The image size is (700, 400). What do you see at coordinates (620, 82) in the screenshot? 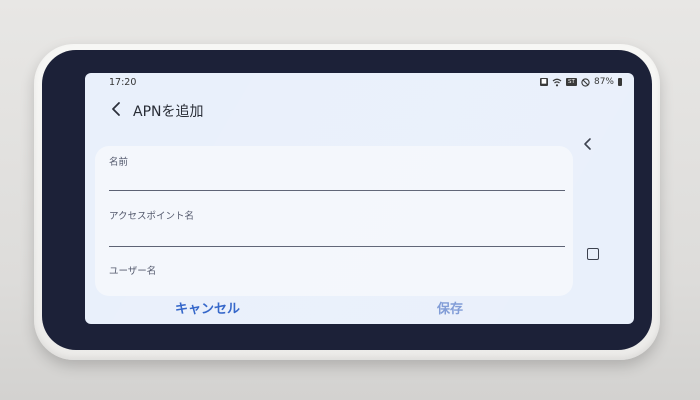
I see `battery-icon` at bounding box center [620, 82].